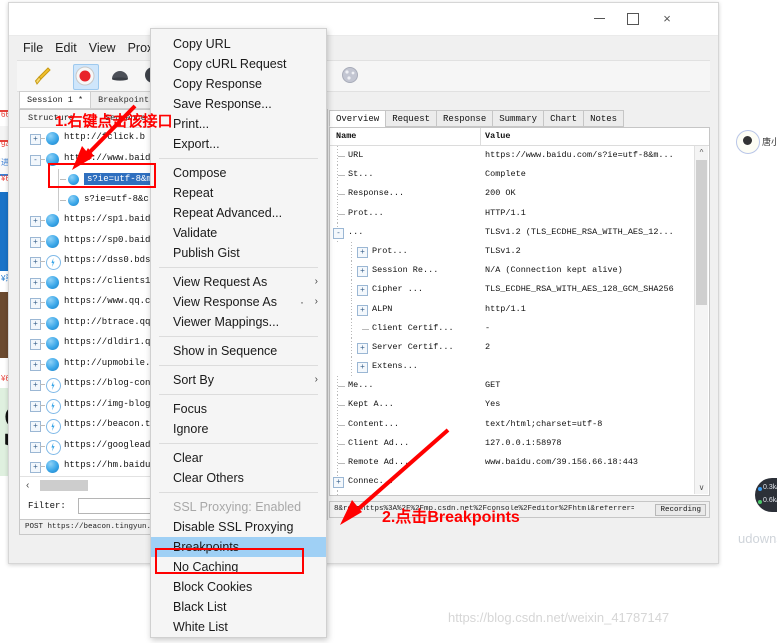  What do you see at coordinates (238, 64) in the screenshot?
I see `menu-item-copy-curl-request: Copy cURL Request` at bounding box center [238, 64].